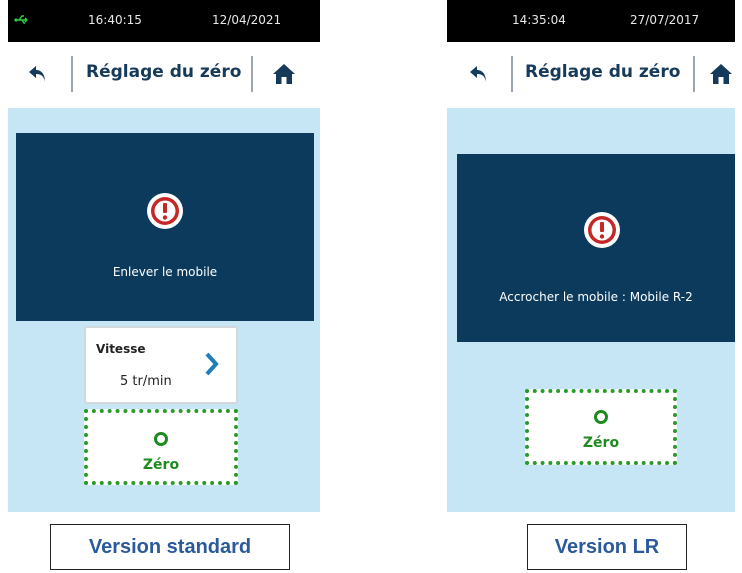 This screenshot has height=573, width=742. I want to click on status-time: 16:40:15, so click(115, 20).